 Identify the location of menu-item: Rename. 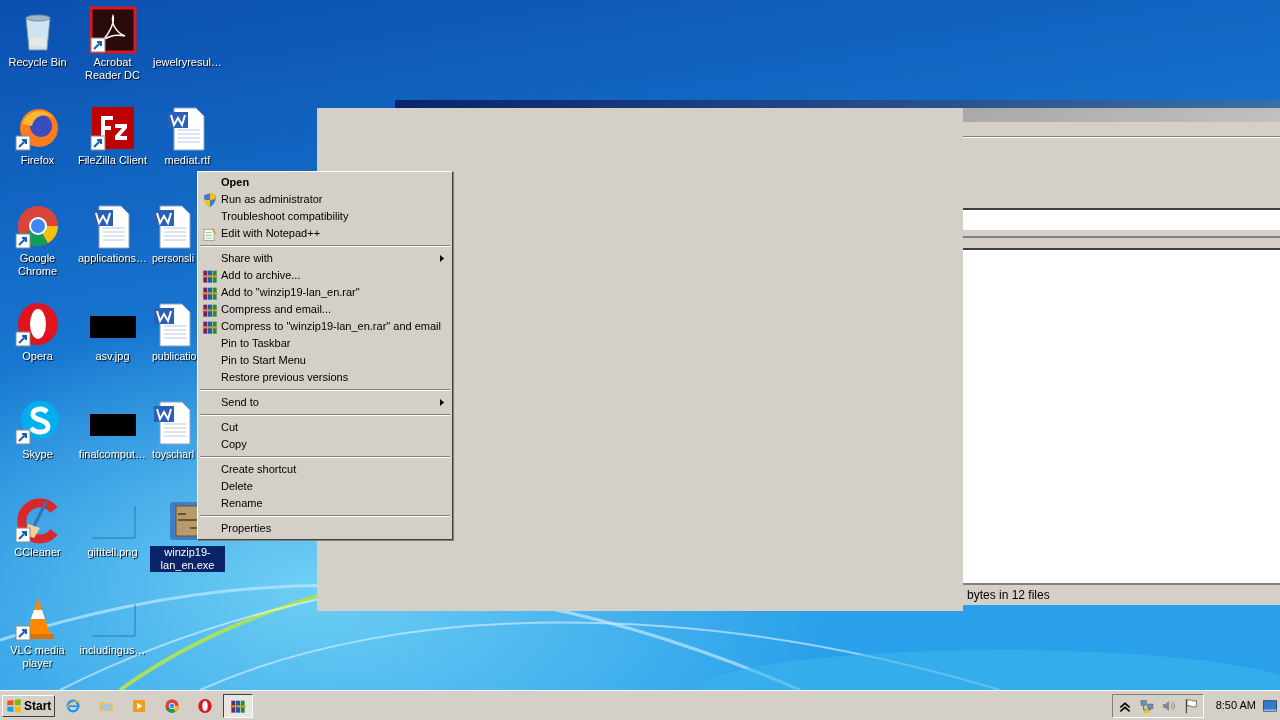
(325, 503).